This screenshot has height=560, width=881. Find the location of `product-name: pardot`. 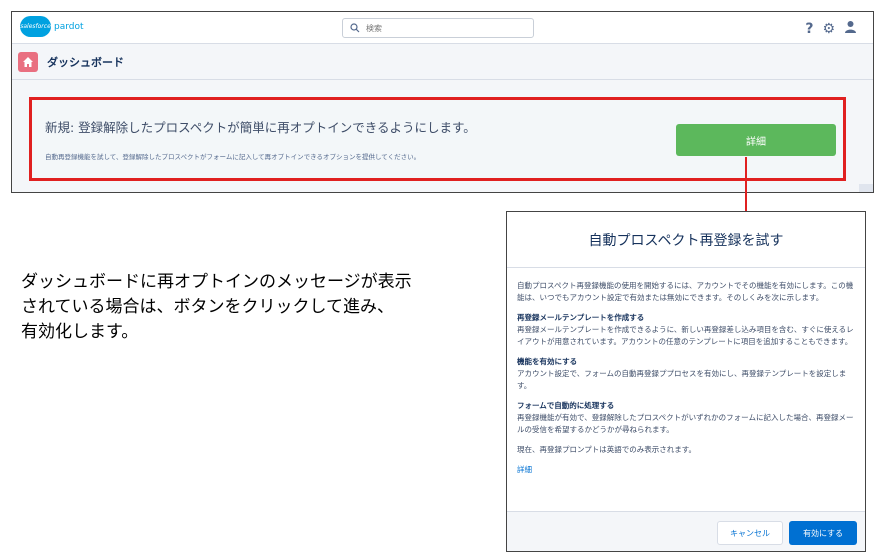

product-name: pardot is located at coordinates (69, 26).